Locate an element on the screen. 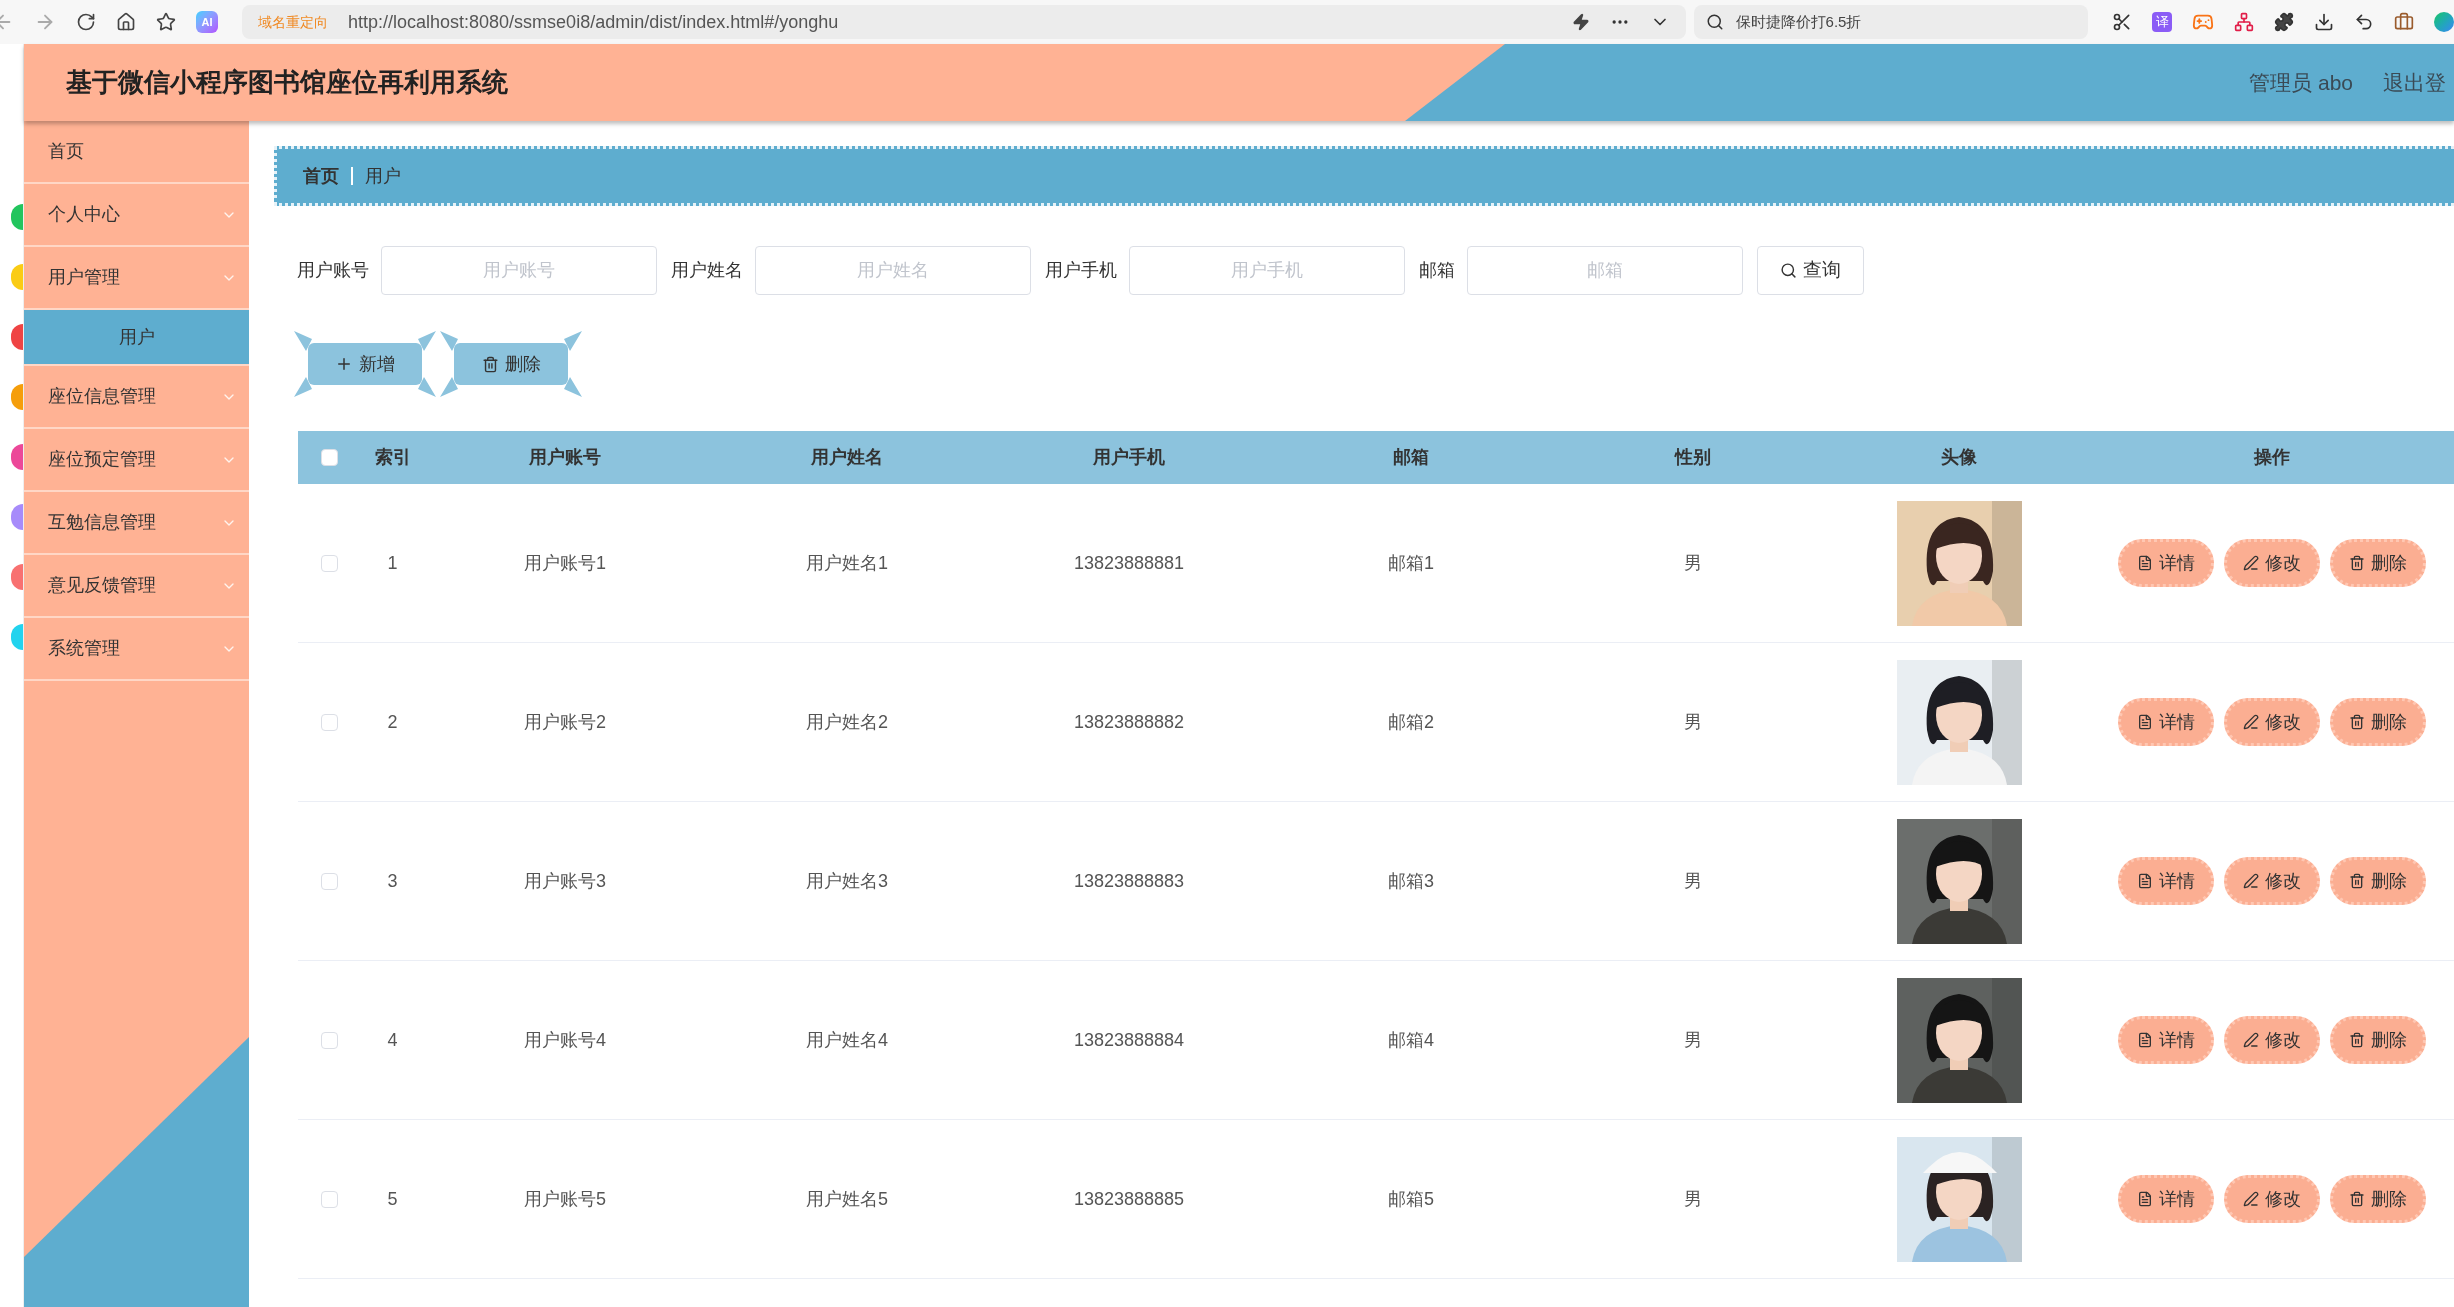 This screenshot has width=2454, height=1307. table-cell-text: 邮箱5 is located at coordinates (1411, 1199).